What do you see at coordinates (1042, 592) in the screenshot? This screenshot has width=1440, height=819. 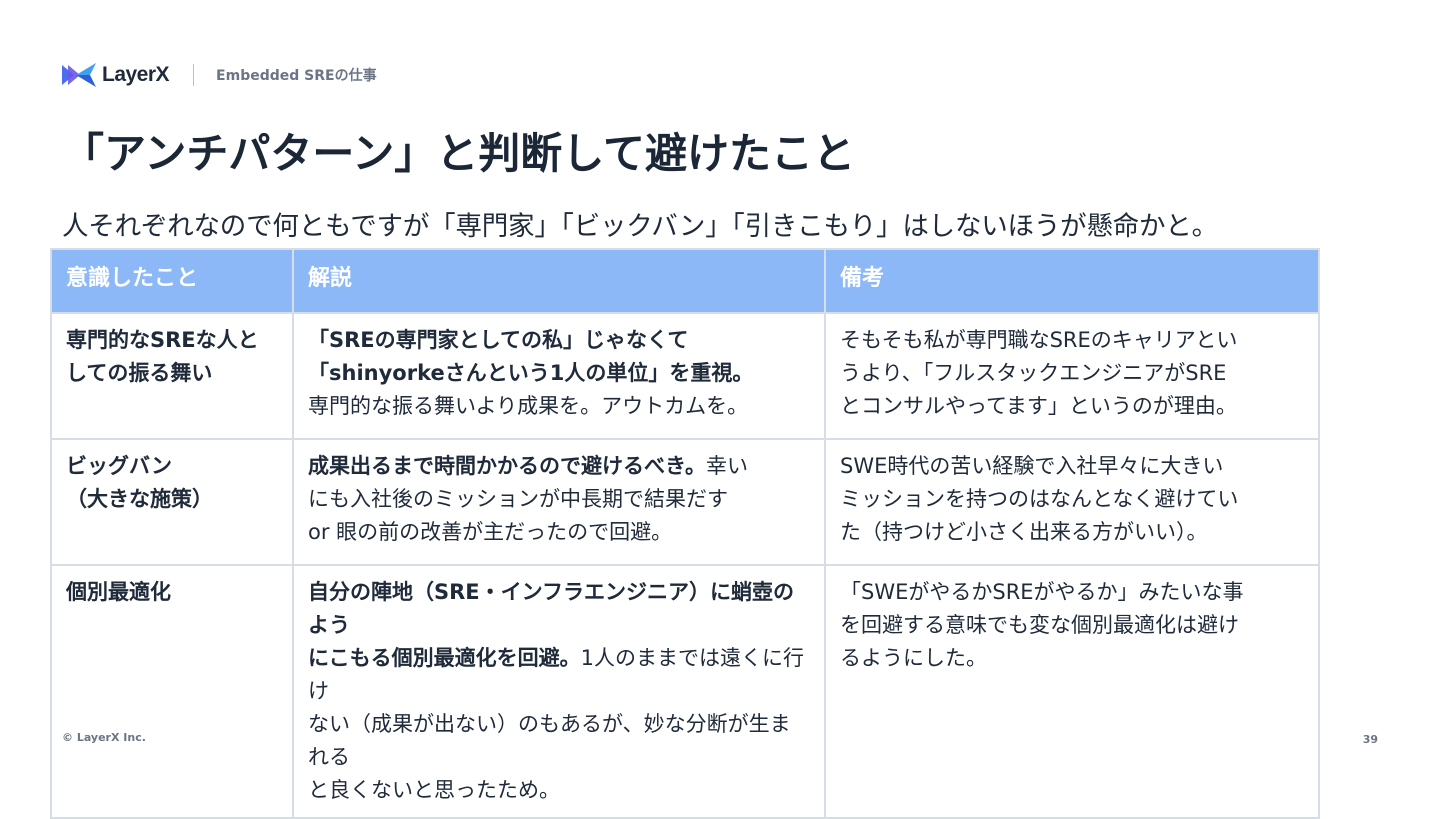 I see `note-line: 「SWEがやるかSREがやるか」みたいな事` at bounding box center [1042, 592].